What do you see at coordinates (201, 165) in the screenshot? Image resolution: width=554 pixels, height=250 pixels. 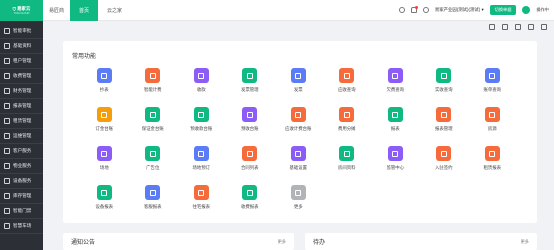 I see `app-shortcut: 场地预订` at bounding box center [201, 165].